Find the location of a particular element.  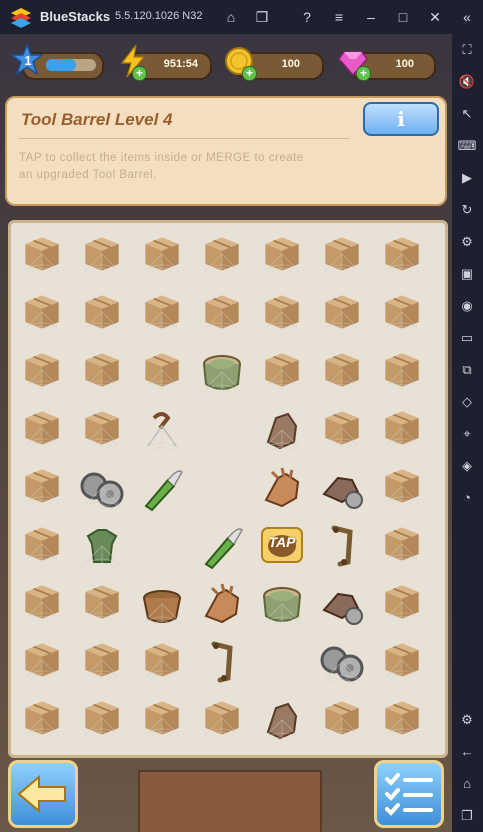

add-coin-icon: + is located at coordinates (249, 73).